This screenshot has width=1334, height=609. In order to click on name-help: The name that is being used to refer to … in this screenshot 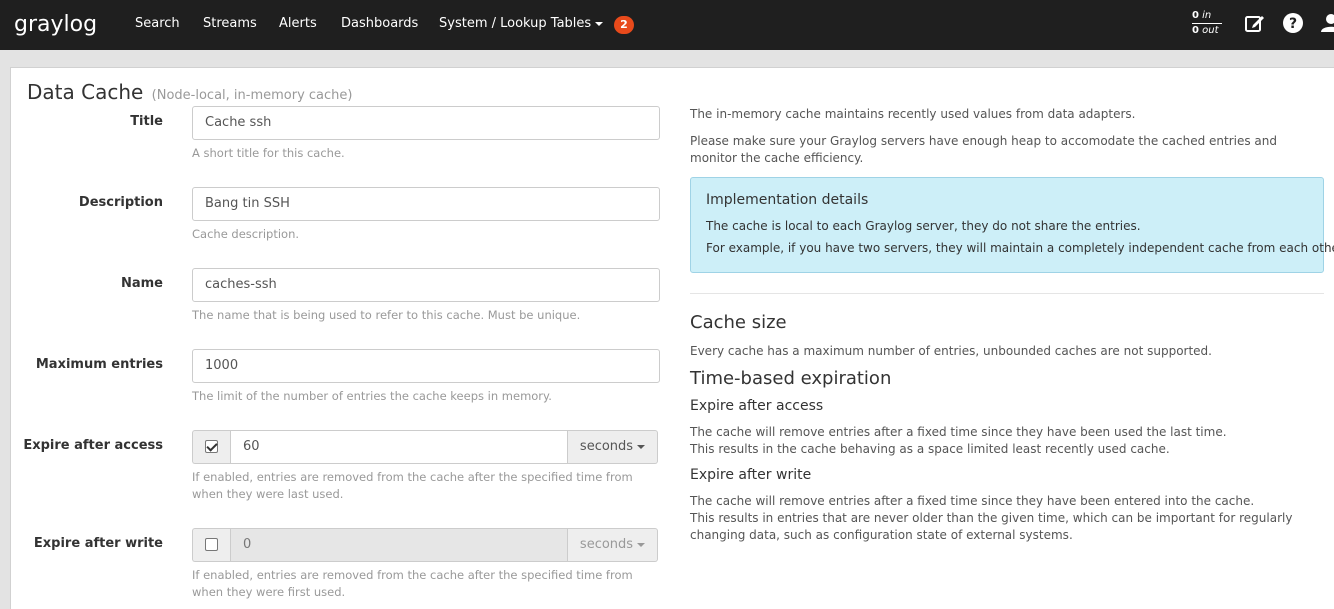, I will do `click(386, 315)`.